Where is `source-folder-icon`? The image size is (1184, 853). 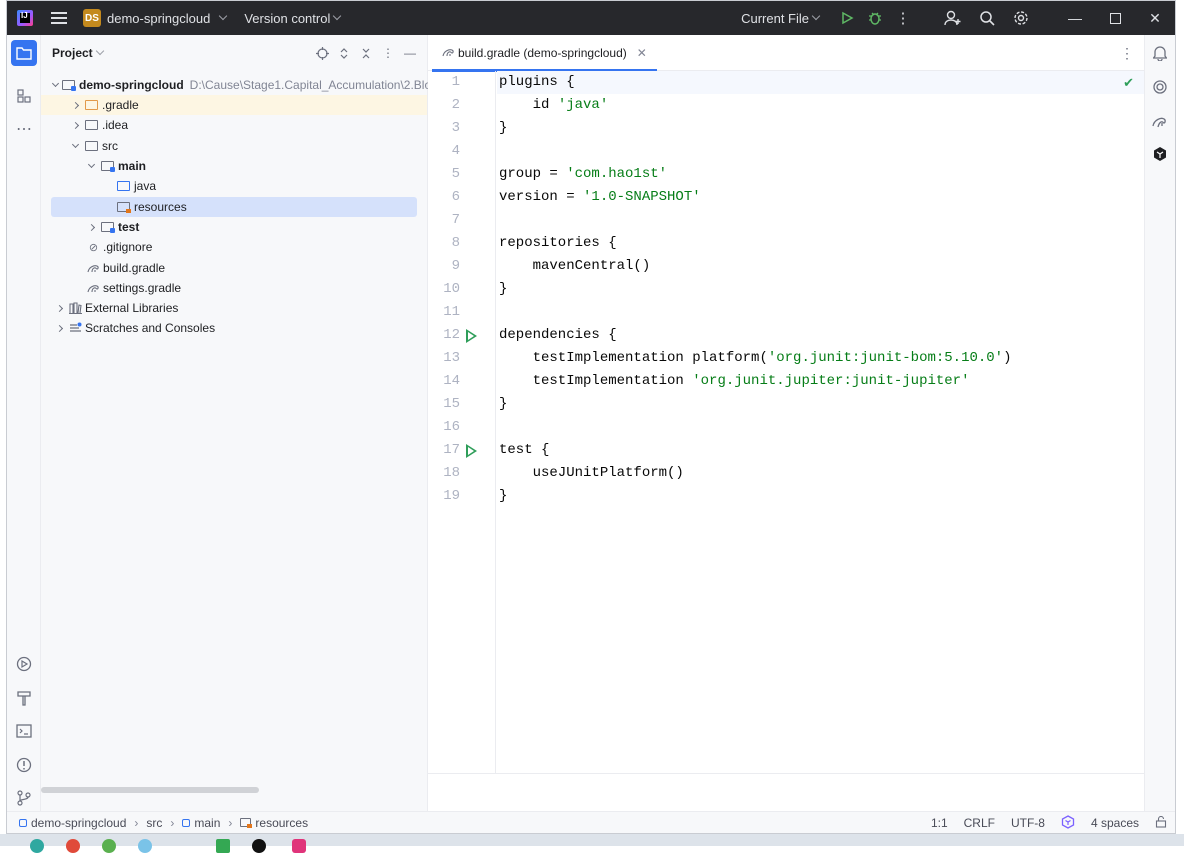
source-folder-icon is located at coordinates (123, 186).